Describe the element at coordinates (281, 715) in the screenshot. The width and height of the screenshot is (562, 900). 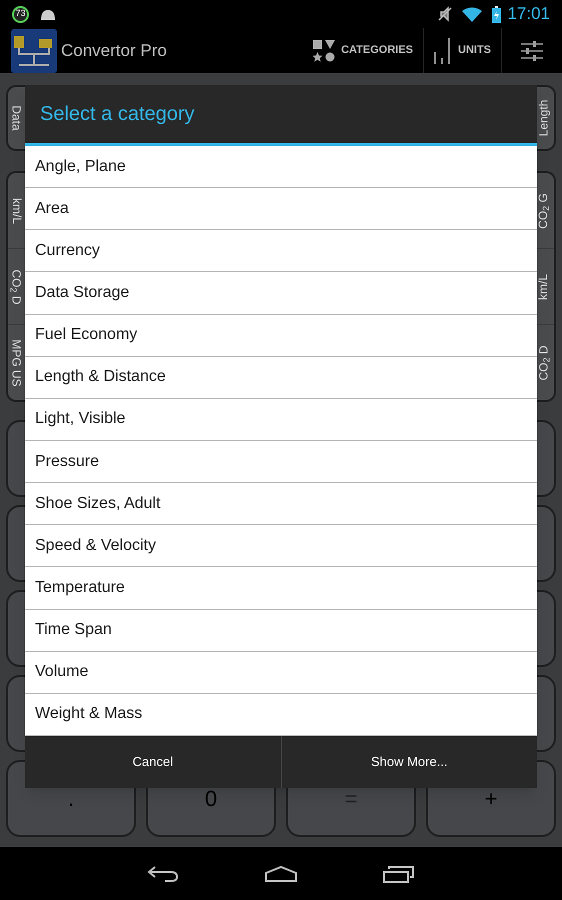
I see `category-list-item: Weight & Mass` at that location.